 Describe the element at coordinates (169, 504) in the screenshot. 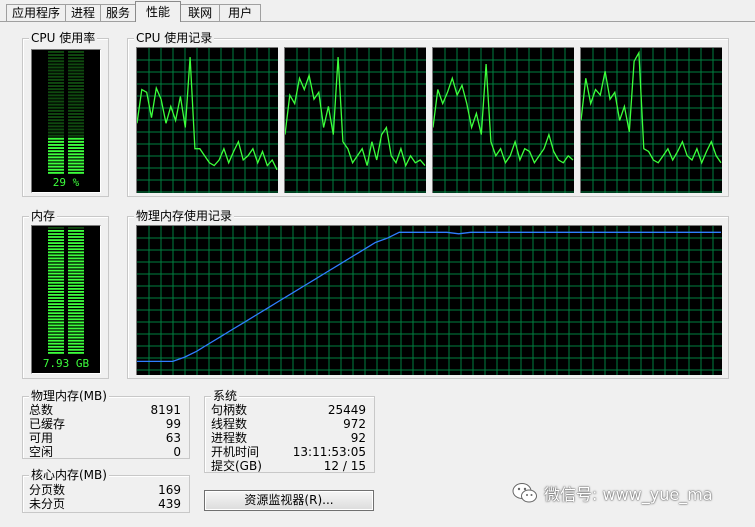

I see `row-value: 439` at that location.